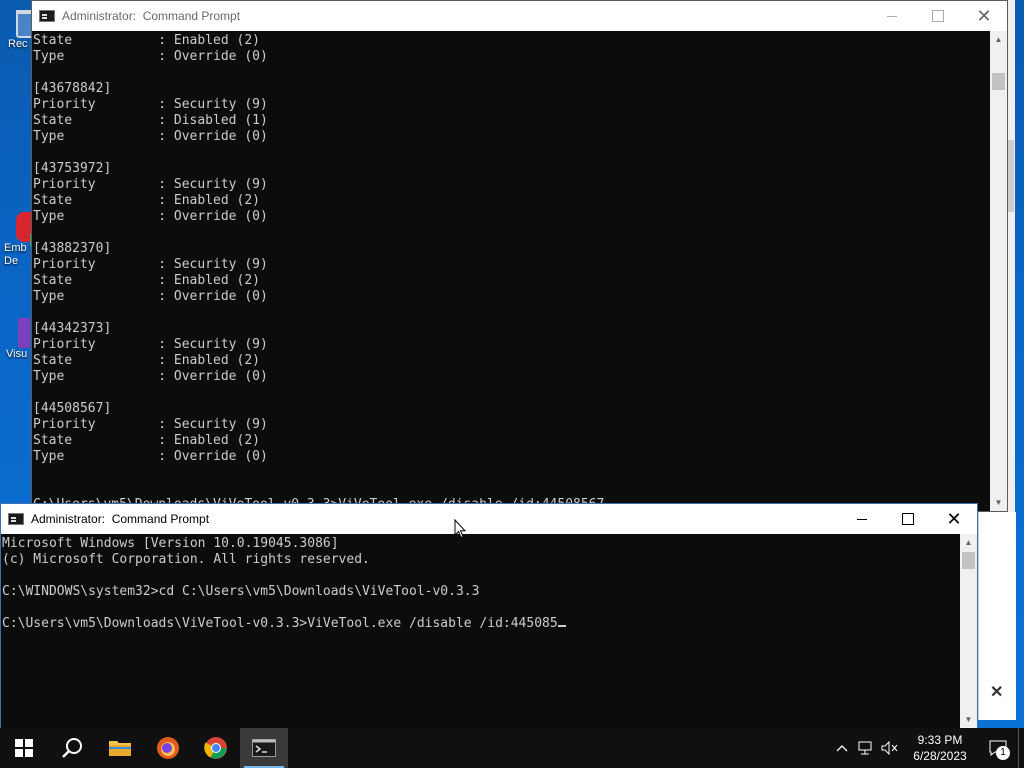 The image size is (1024, 768). I want to click on console-line: [43882370], so click(72, 248).